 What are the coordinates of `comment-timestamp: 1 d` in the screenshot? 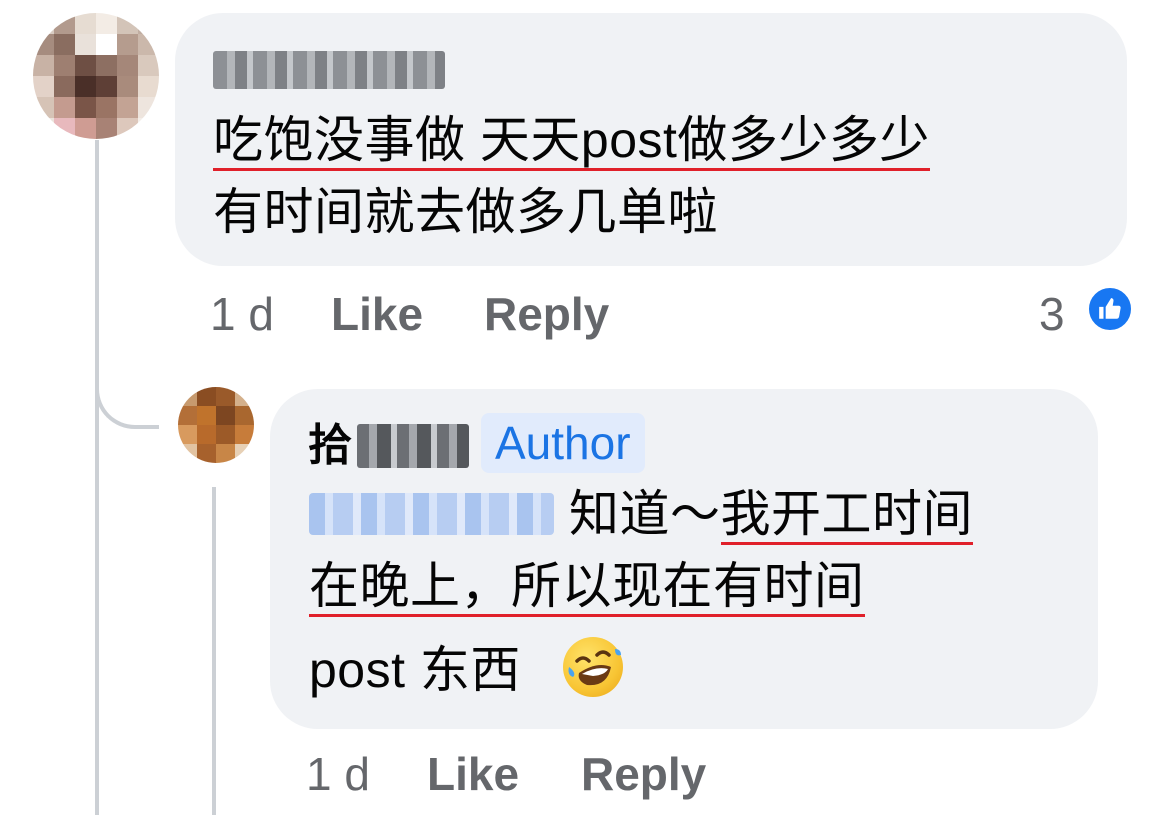 It's located at (242, 314).